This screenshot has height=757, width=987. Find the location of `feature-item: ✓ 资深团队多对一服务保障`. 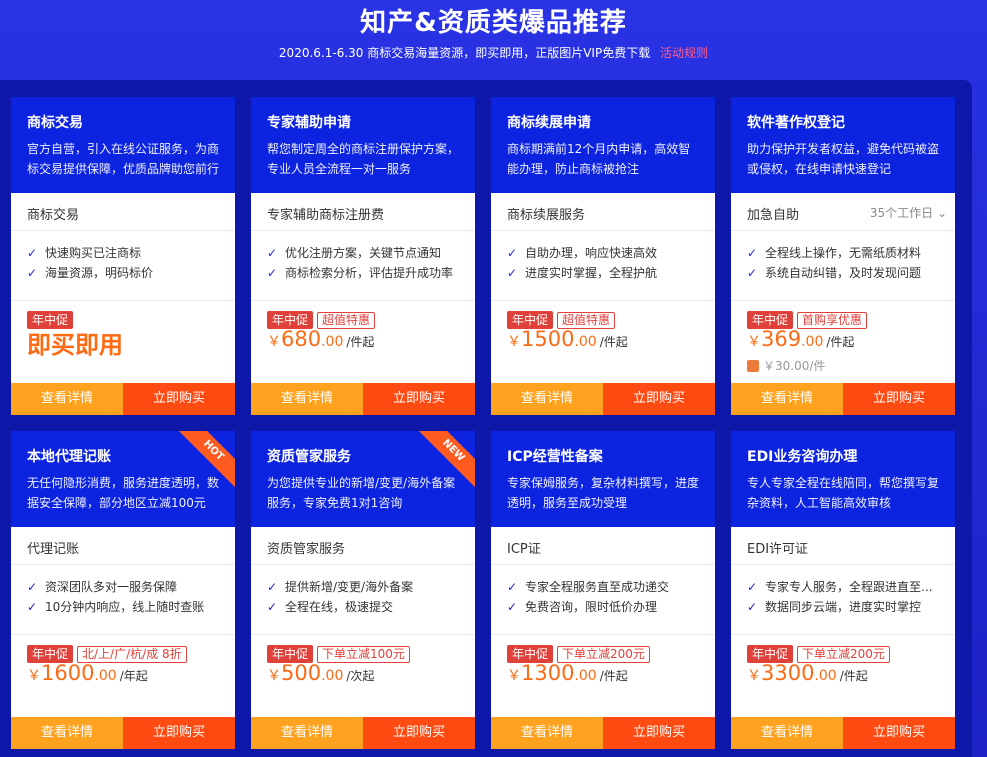

feature-item: ✓ 资深团队多对一服务保障 is located at coordinates (123, 587).